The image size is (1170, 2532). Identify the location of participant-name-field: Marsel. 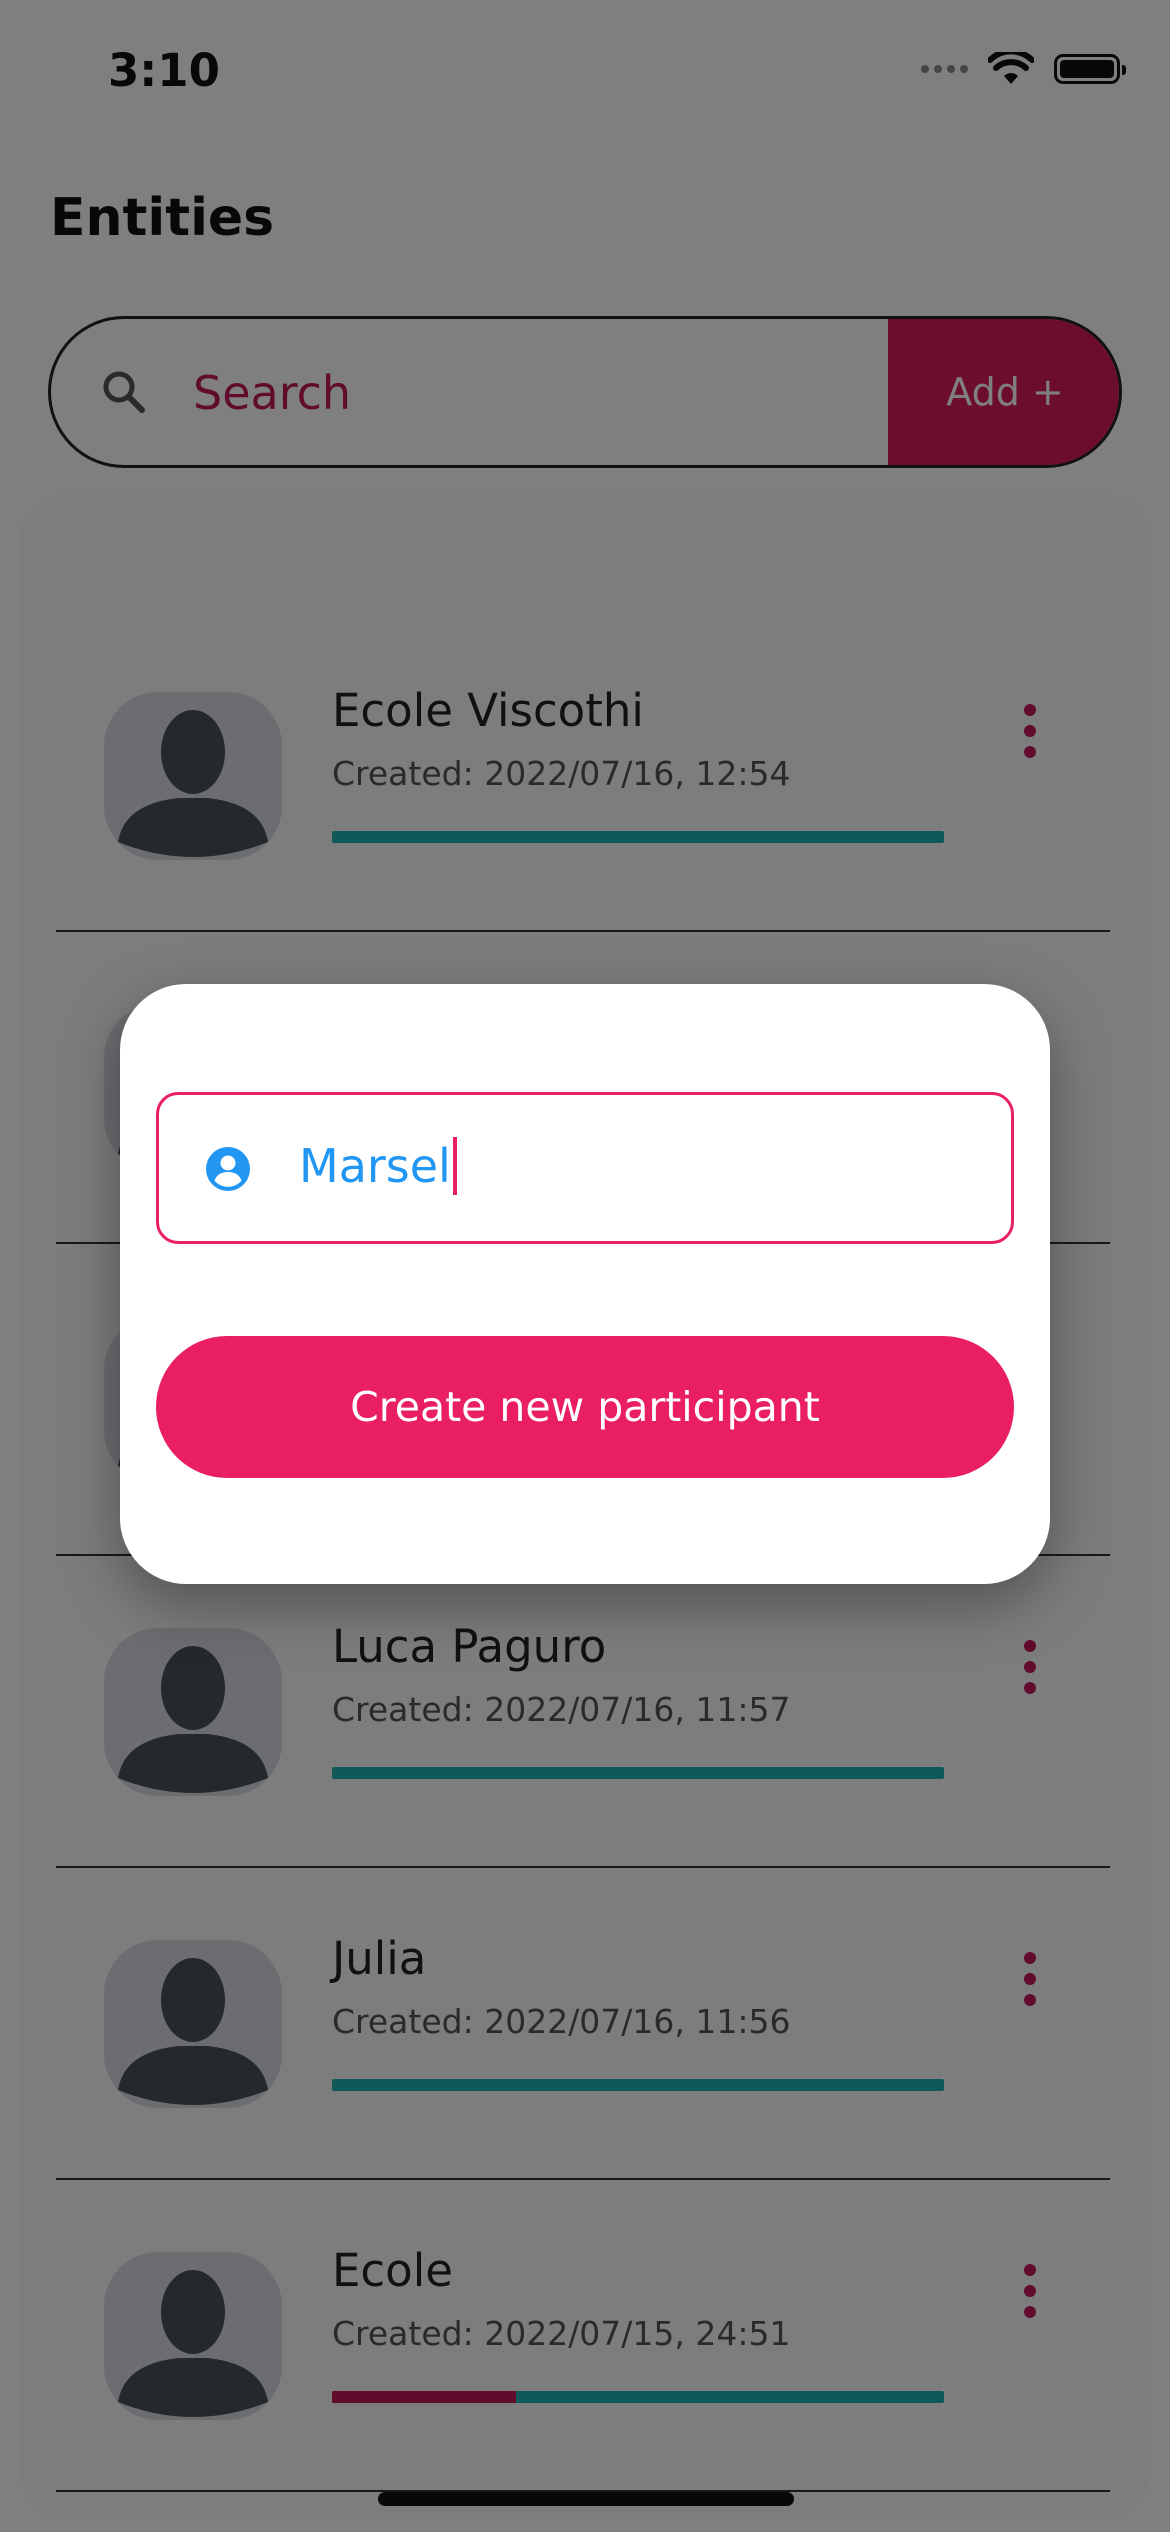
(585, 1168).